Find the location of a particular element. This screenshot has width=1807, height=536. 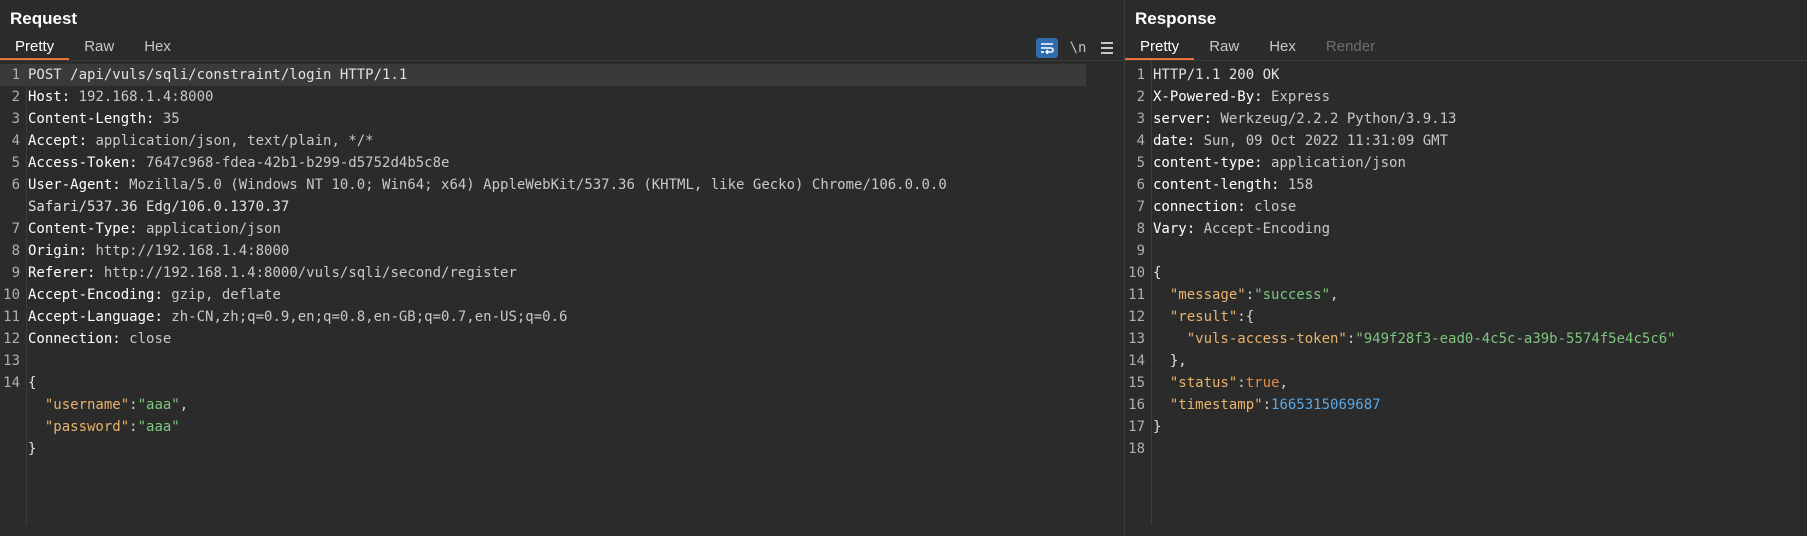

header-value: Werkzeug/2.2.2 Python/3.9.13 is located at coordinates (1334, 119).